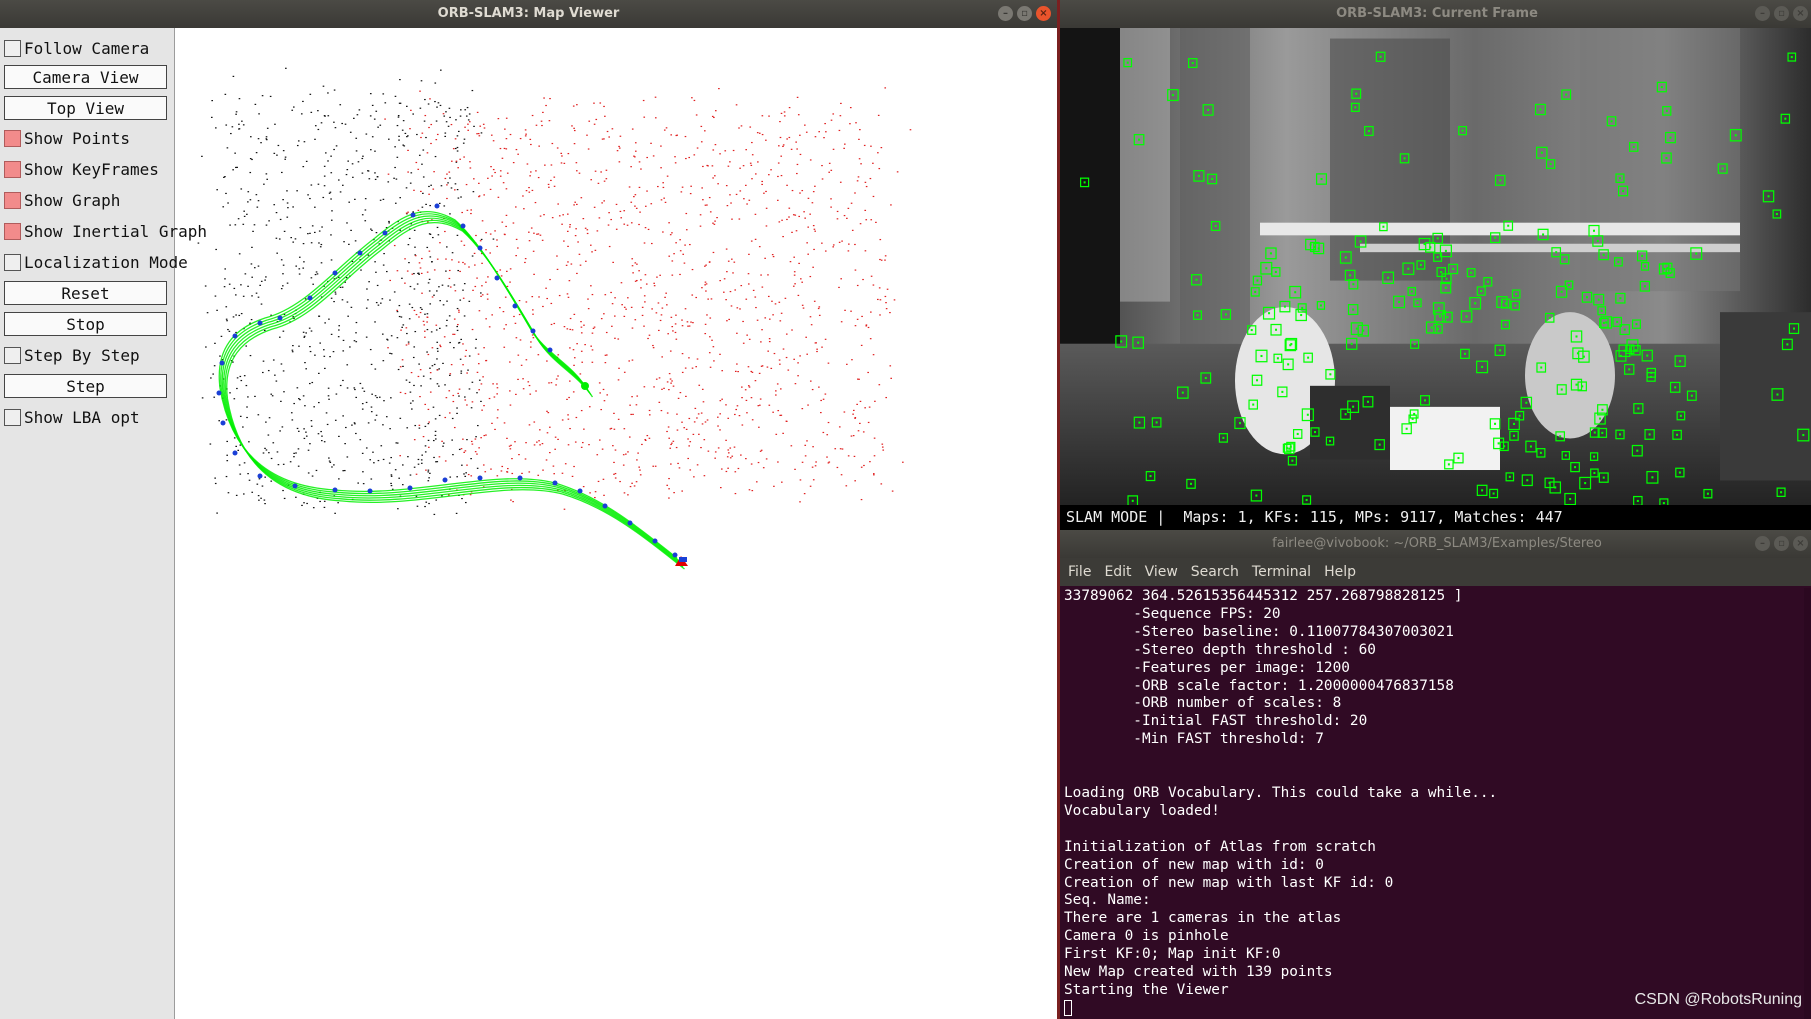 Image resolution: width=1811 pixels, height=1019 pixels. Describe the element at coordinates (85, 293) in the screenshot. I see `reset-button: Reset` at that location.